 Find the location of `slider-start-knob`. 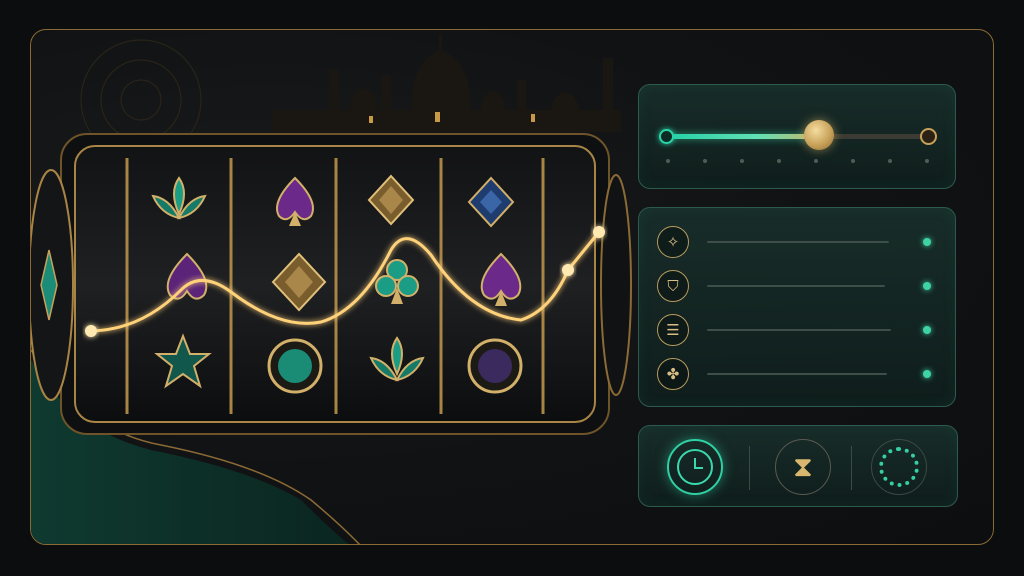

slider-start-knob is located at coordinates (666, 136).